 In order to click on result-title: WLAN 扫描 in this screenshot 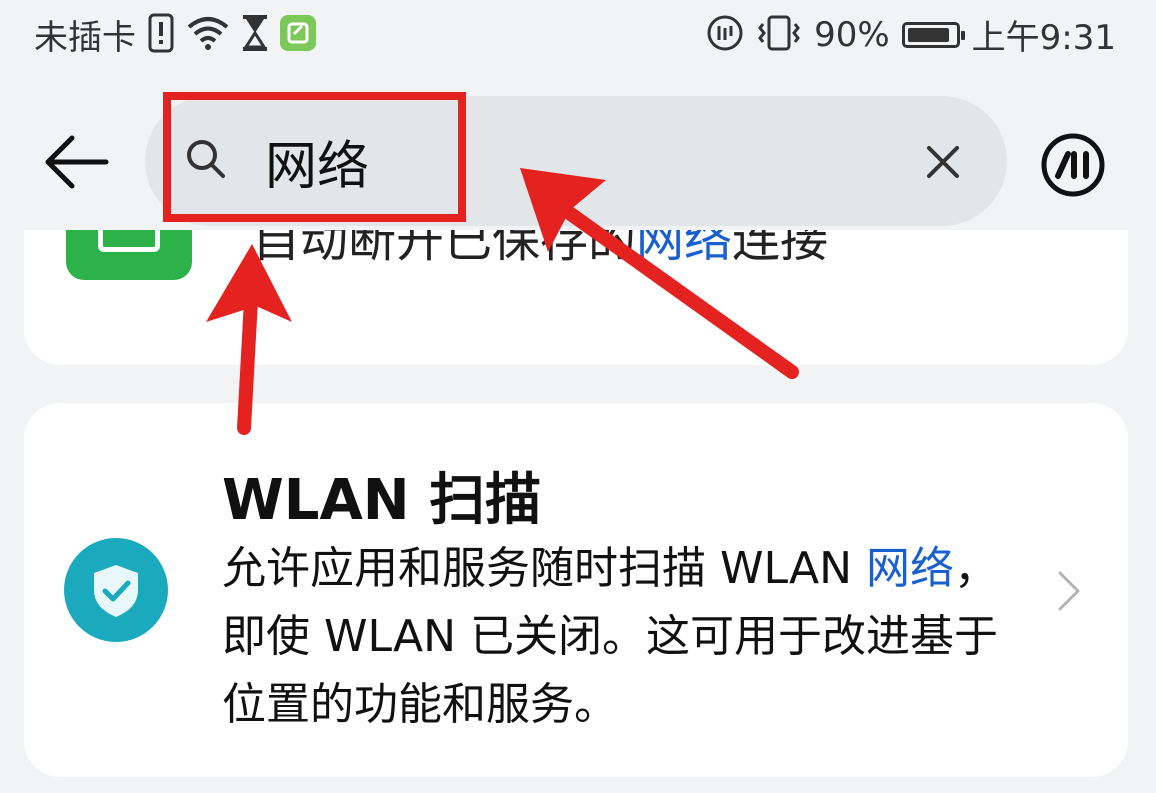, I will do `click(382, 500)`.